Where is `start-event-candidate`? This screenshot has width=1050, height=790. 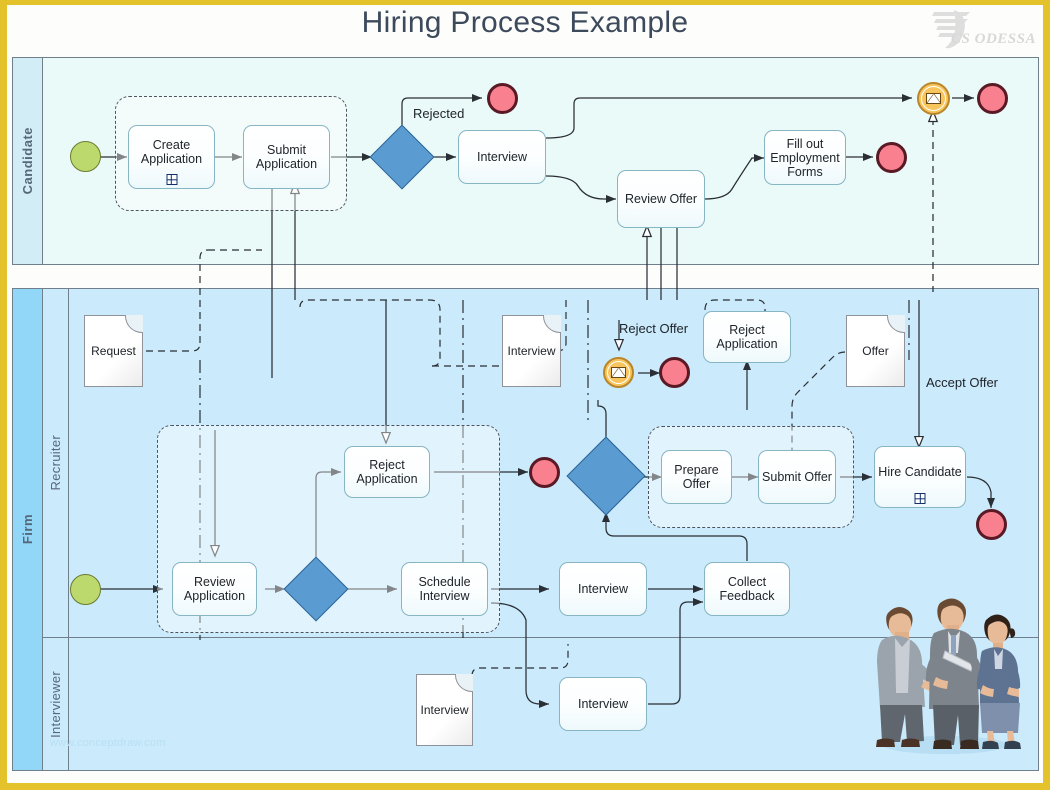
start-event-candidate is located at coordinates (85, 156).